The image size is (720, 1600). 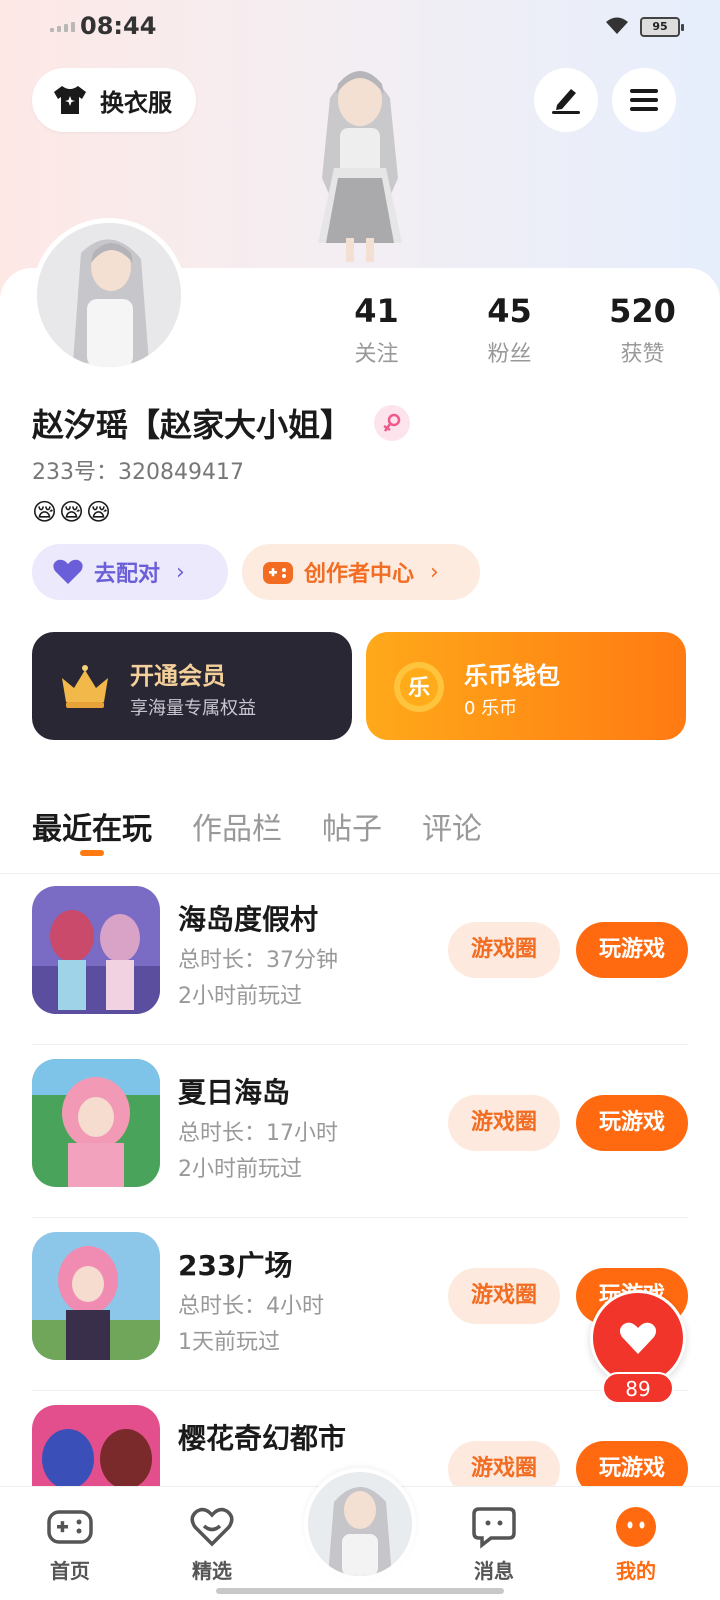 What do you see at coordinates (229, 1342) in the screenshot?
I see `game-last-played: 1天前玩过` at bounding box center [229, 1342].